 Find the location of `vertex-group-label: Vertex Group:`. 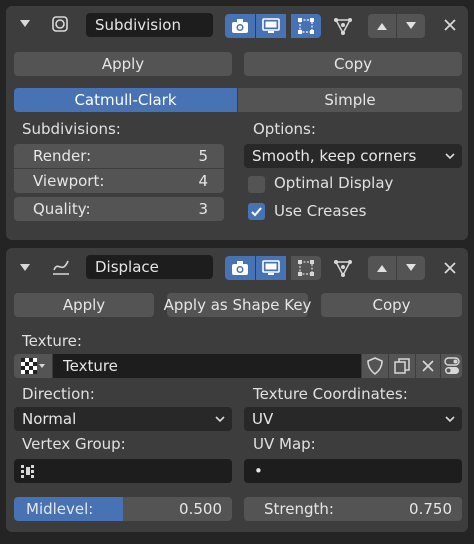

vertex-group-label: Vertex Group: is located at coordinates (74, 444).